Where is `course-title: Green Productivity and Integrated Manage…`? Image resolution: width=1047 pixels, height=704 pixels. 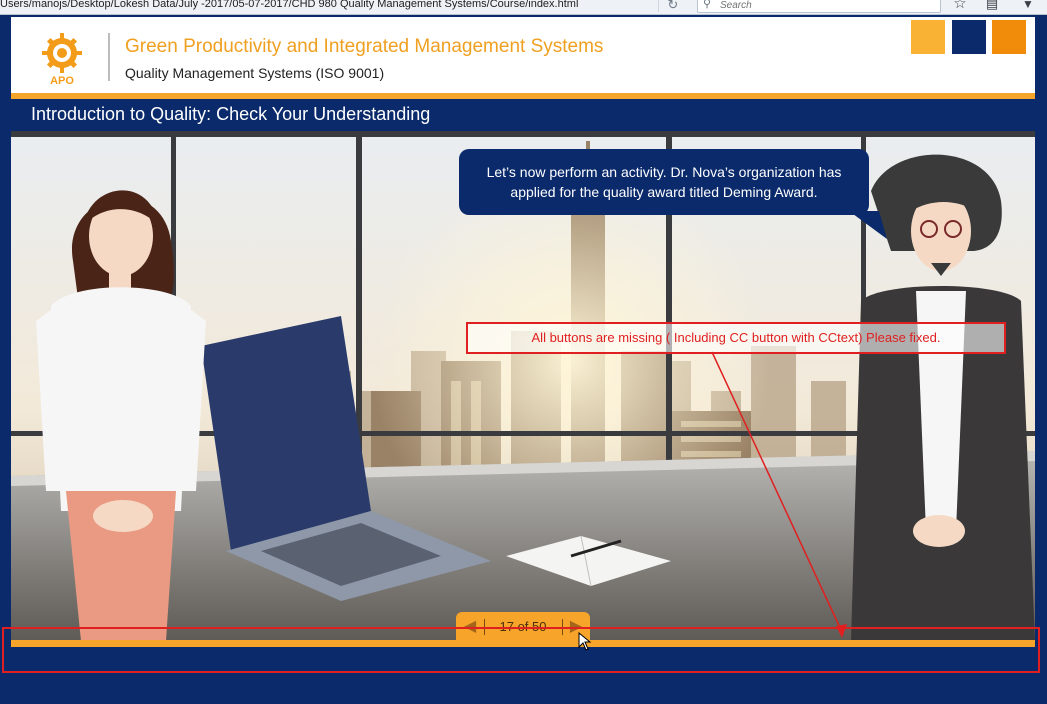
course-title: Green Productivity and Integrated Manage… is located at coordinates (364, 46).